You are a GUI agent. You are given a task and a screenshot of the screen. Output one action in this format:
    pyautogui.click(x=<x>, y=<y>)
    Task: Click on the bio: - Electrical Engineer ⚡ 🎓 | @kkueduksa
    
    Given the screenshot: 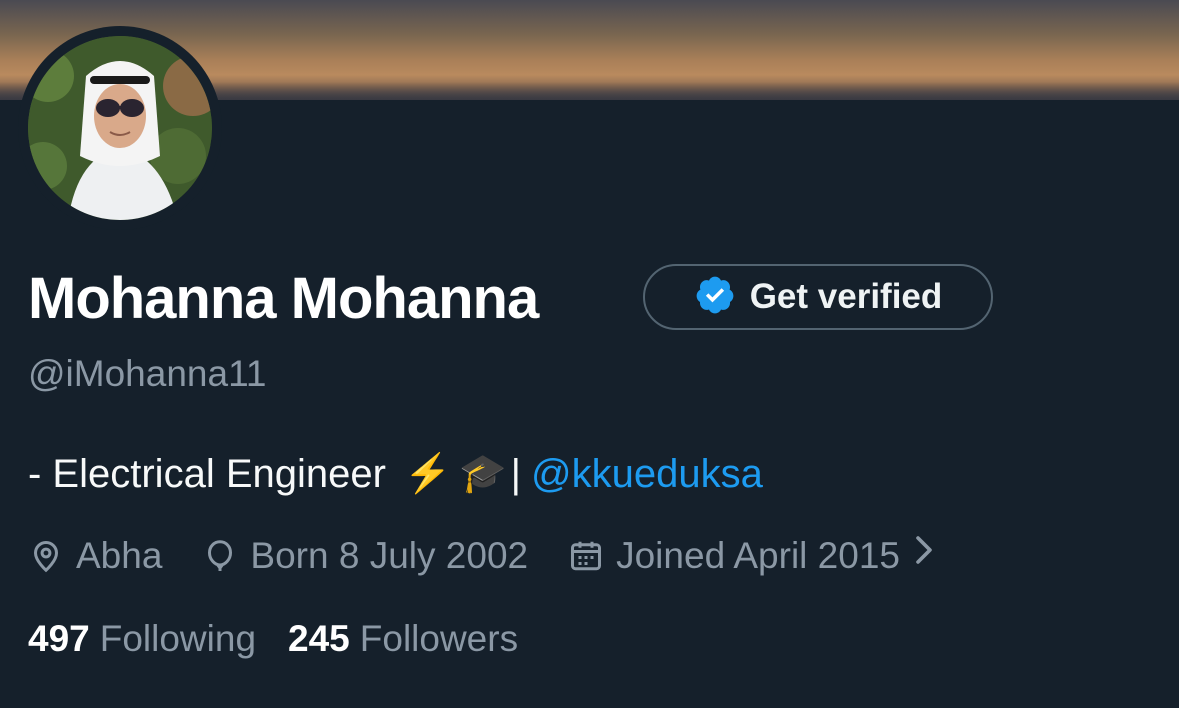 What is the action you would take?
    pyautogui.click(x=395, y=474)
    